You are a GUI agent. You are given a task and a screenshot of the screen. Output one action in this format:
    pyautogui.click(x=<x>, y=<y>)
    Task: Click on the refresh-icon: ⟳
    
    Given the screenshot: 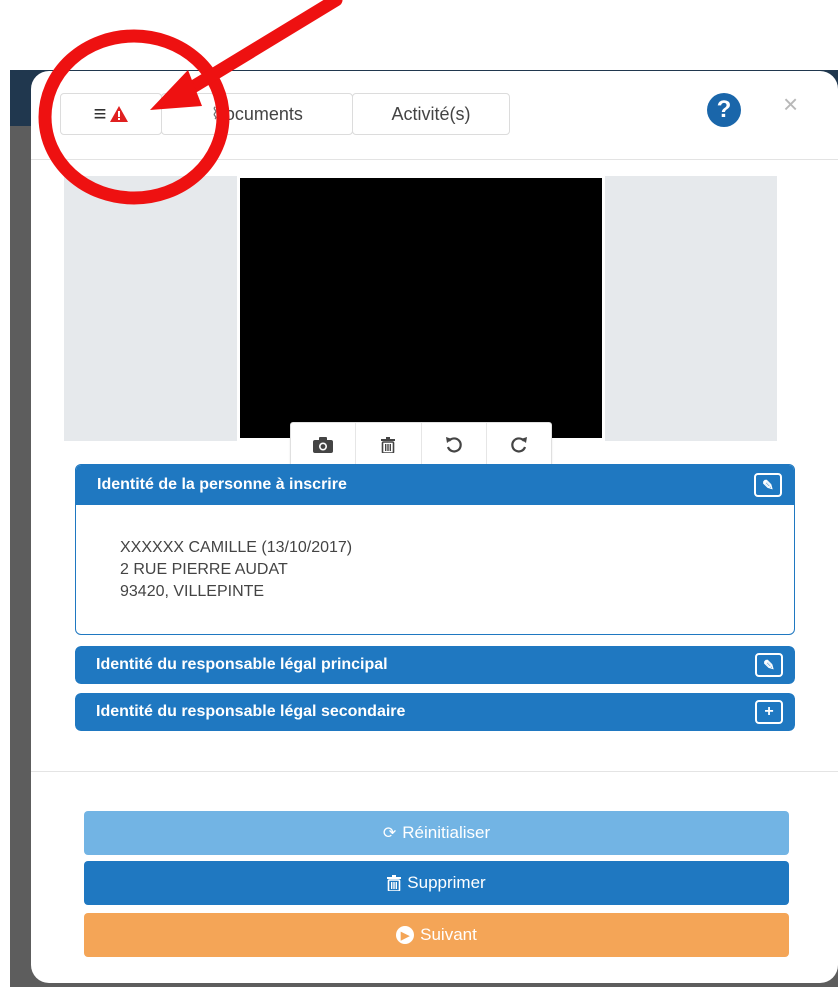 What is the action you would take?
    pyautogui.click(x=389, y=833)
    